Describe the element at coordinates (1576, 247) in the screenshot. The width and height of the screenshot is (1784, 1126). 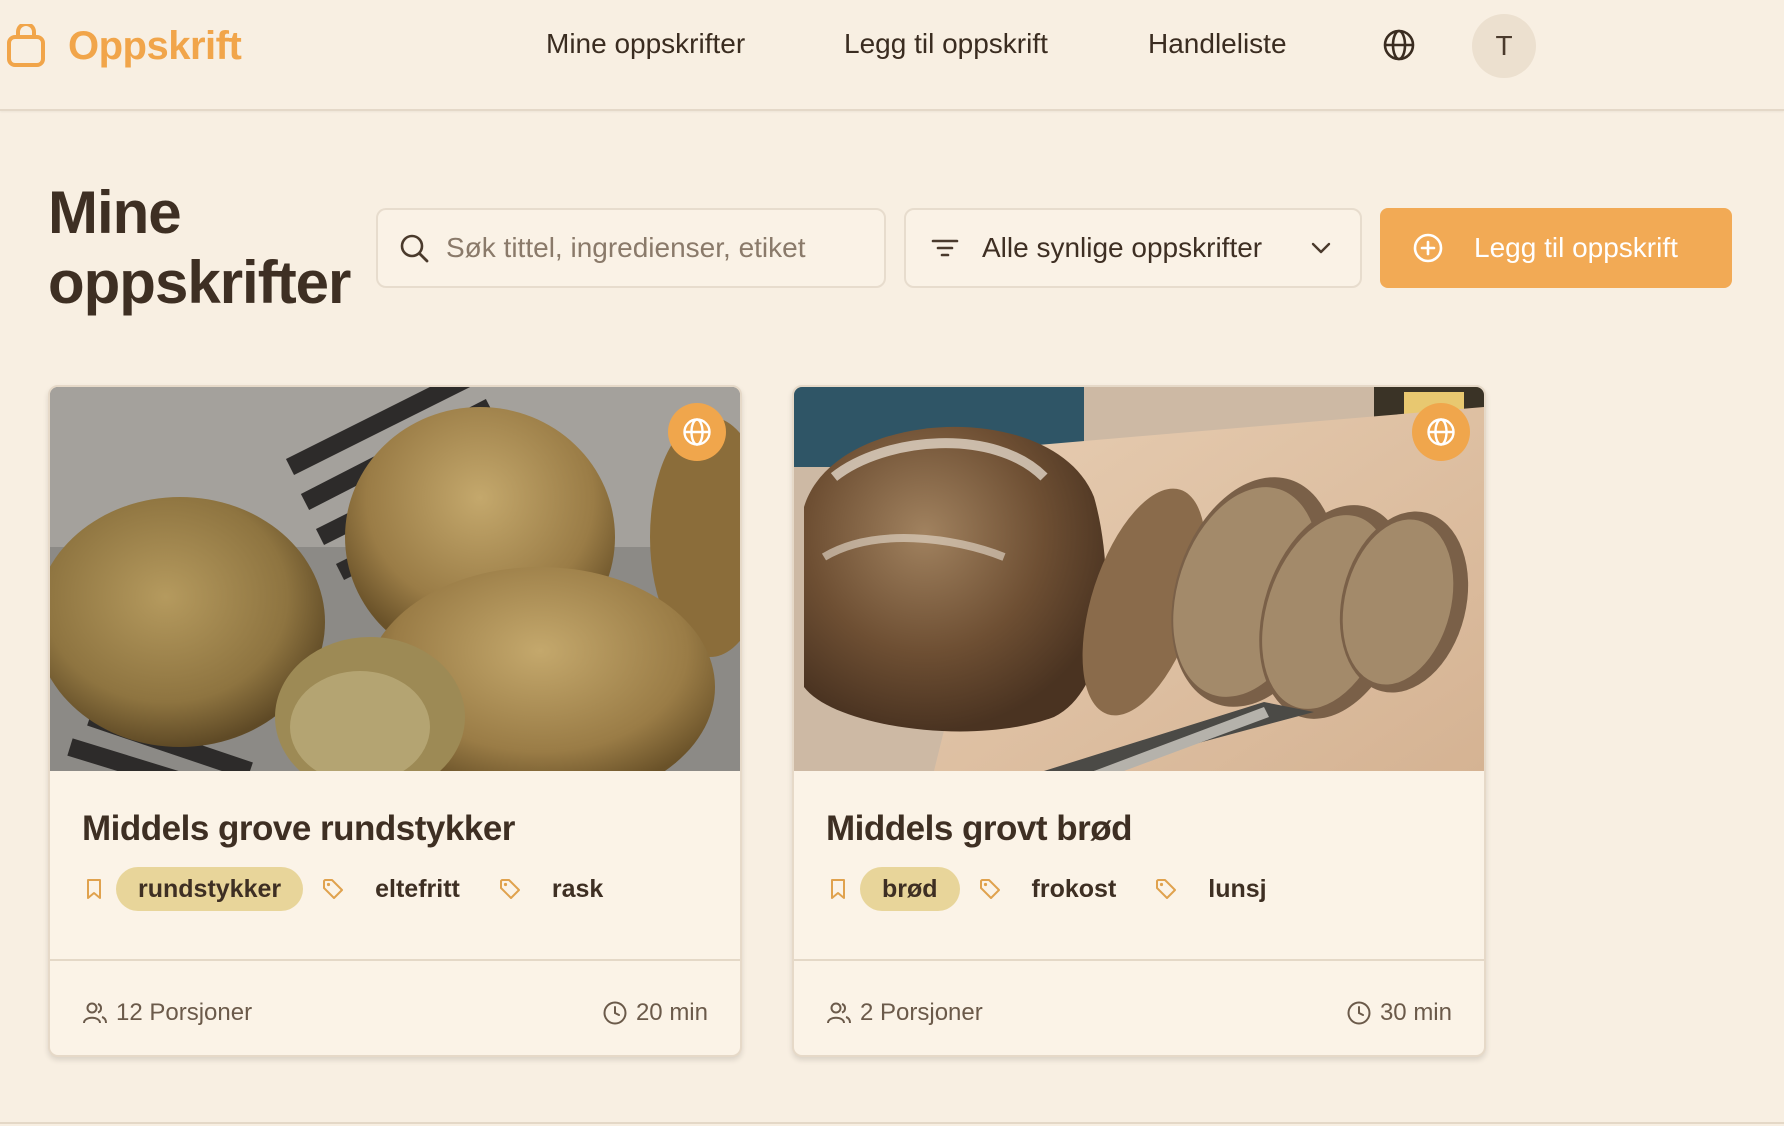
I see `add-recipe-button-label: Legg til oppskrift` at that location.